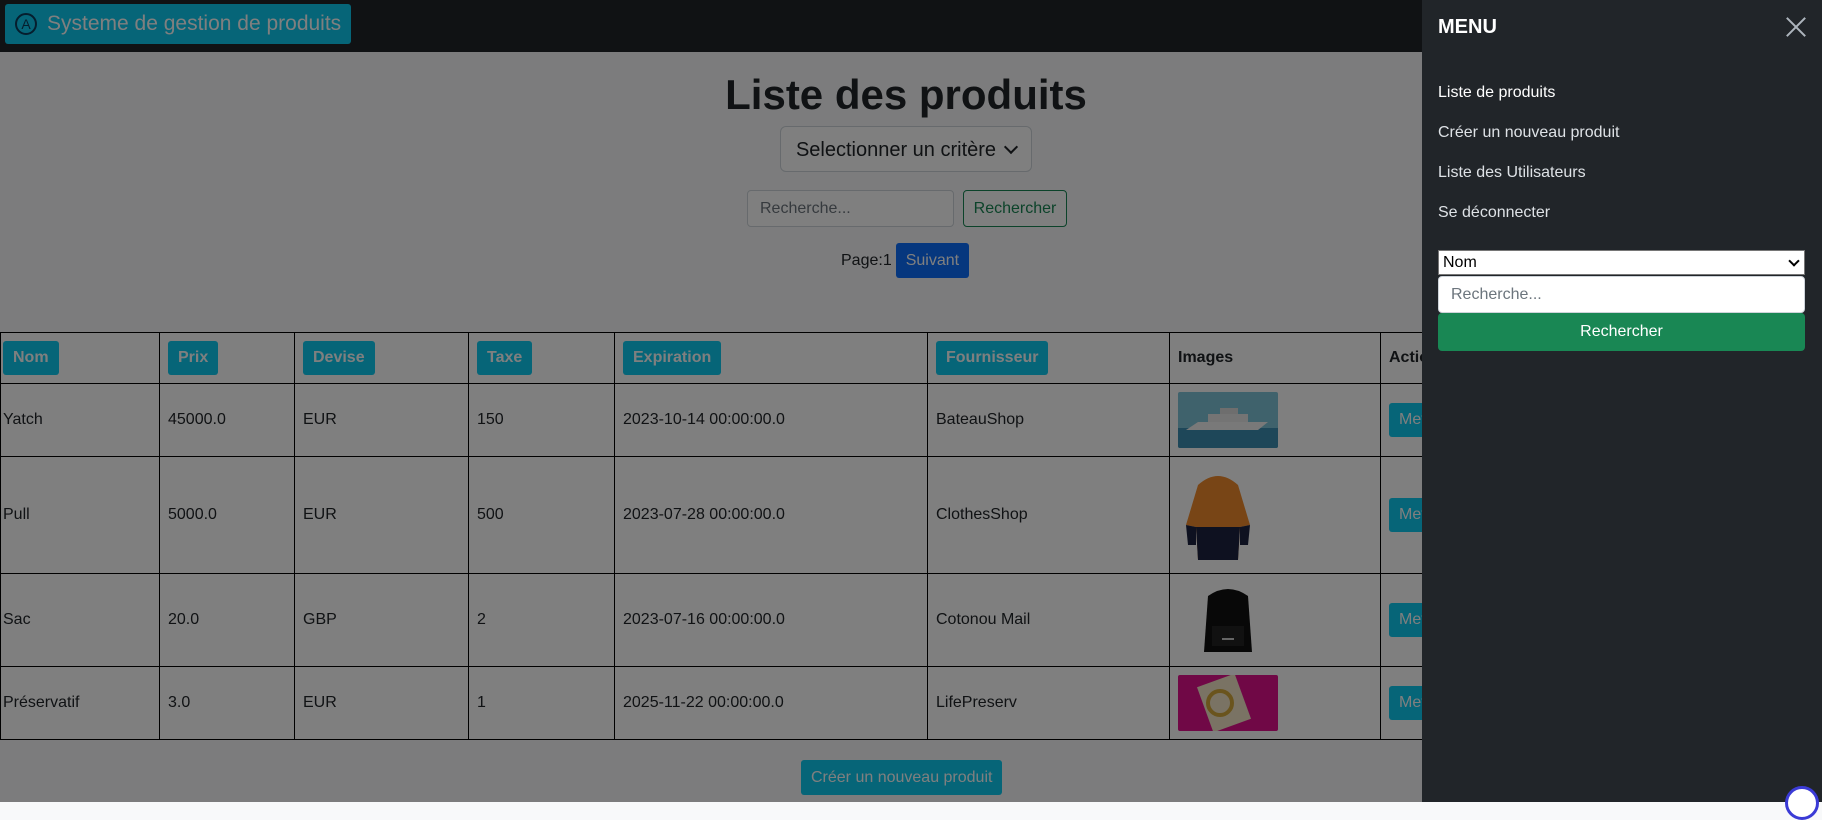  I want to click on chat-widget-icon, so click(1802, 803).